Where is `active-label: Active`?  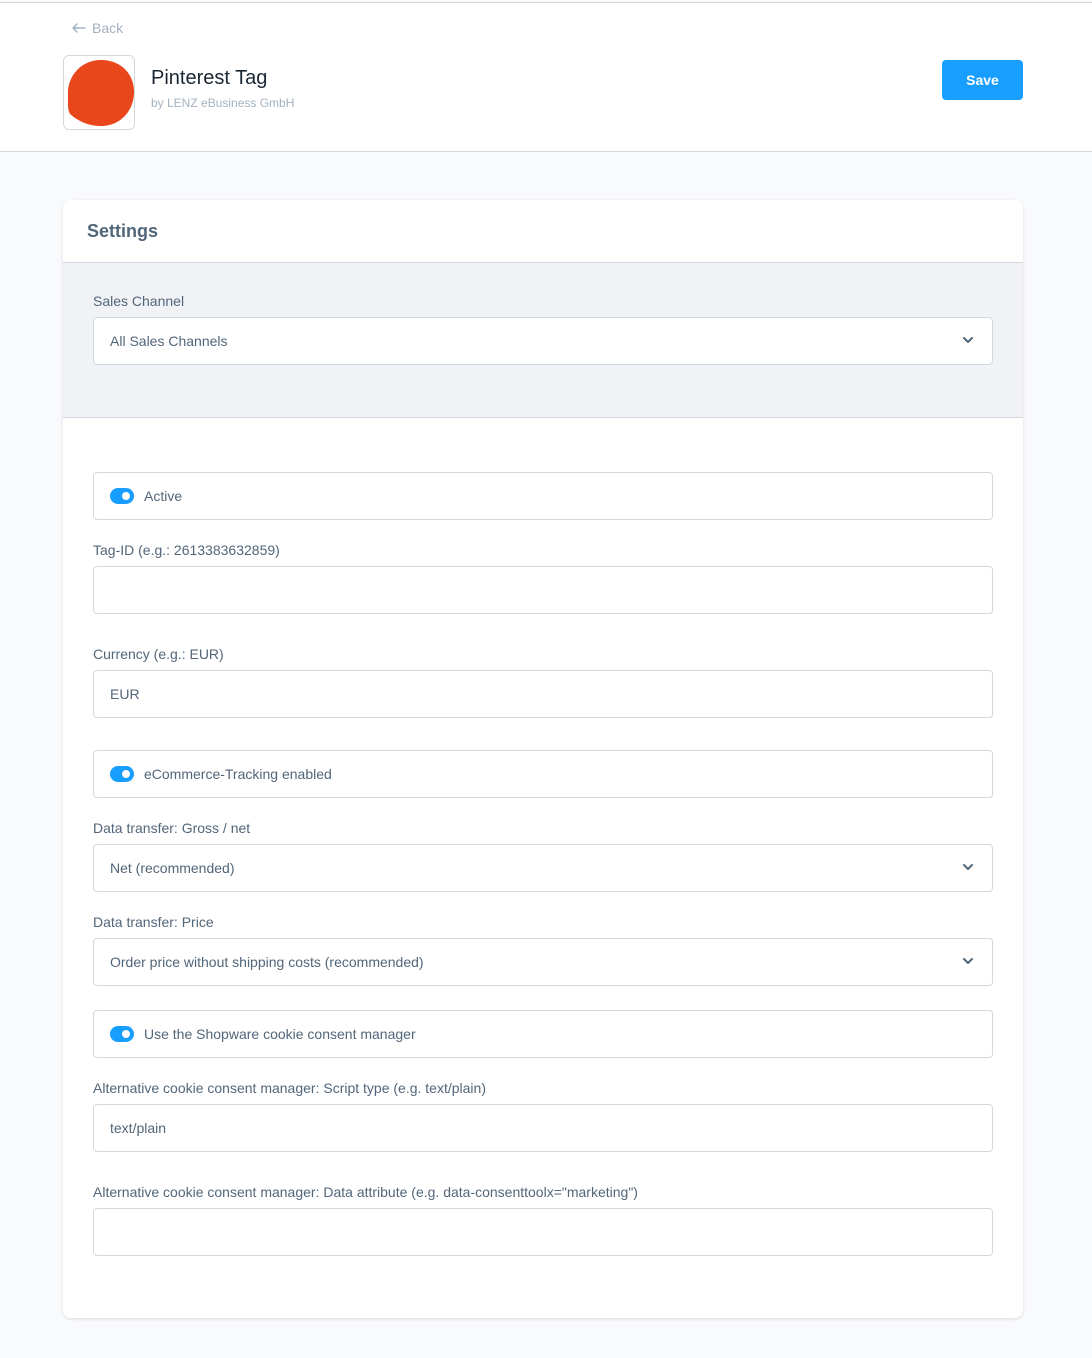
active-label: Active is located at coordinates (163, 496).